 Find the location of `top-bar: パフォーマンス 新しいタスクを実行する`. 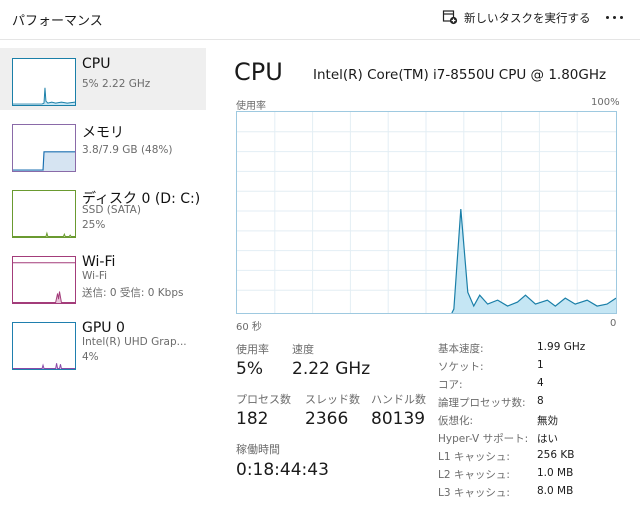

top-bar: パフォーマンス 新しいタスクを実行する is located at coordinates (320, 20).